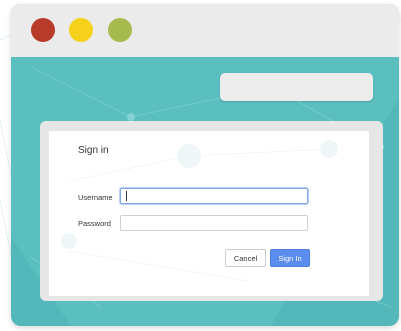  I want to click on sign-in-button: Sign In, so click(290, 258).